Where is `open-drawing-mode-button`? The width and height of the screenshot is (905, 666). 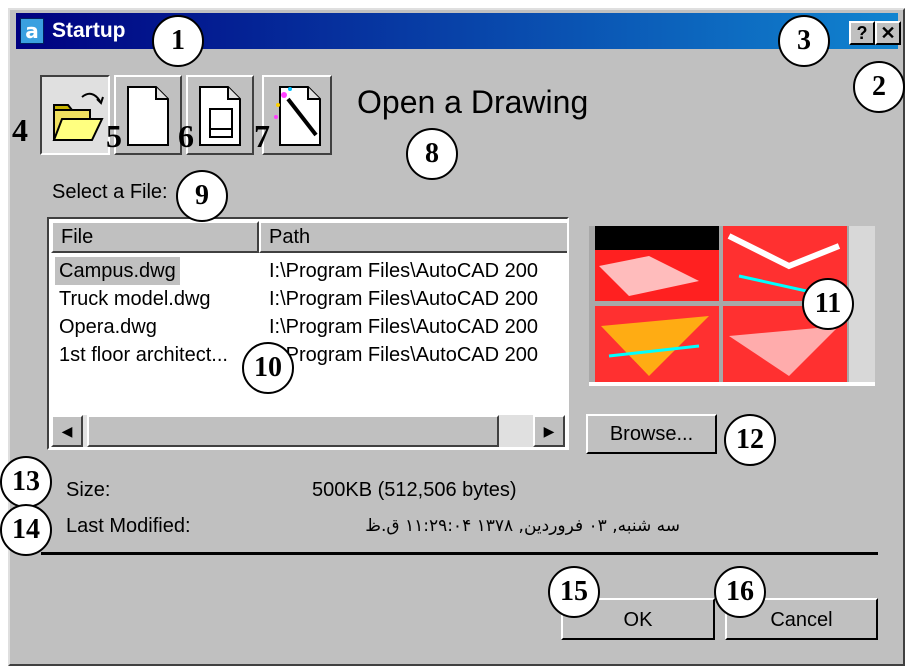 open-drawing-mode-button is located at coordinates (75, 115).